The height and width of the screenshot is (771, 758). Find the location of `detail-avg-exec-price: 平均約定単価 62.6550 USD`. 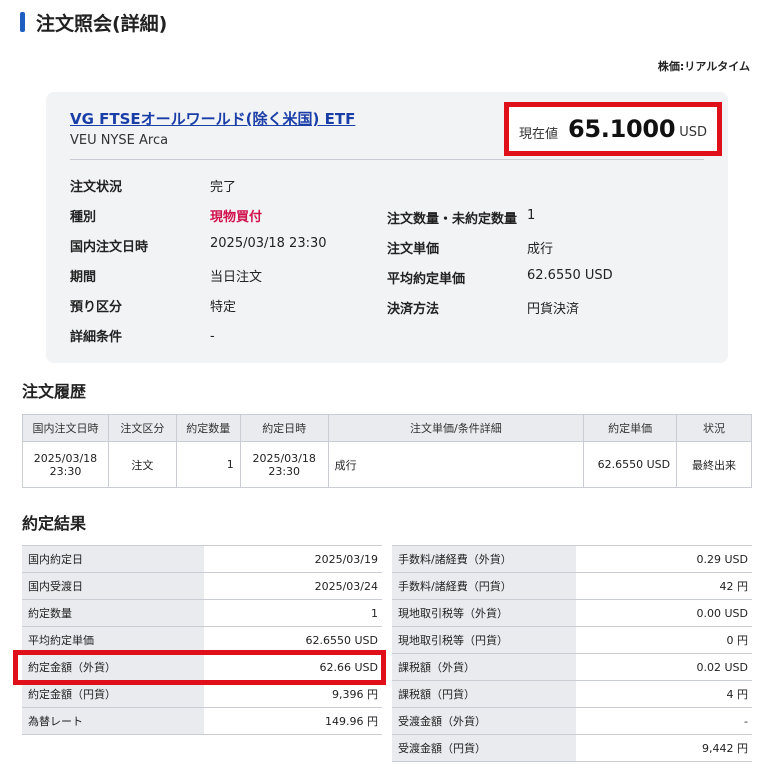

detail-avg-exec-price: 平均約定単価 62.6550 USD is located at coordinates (500, 277).